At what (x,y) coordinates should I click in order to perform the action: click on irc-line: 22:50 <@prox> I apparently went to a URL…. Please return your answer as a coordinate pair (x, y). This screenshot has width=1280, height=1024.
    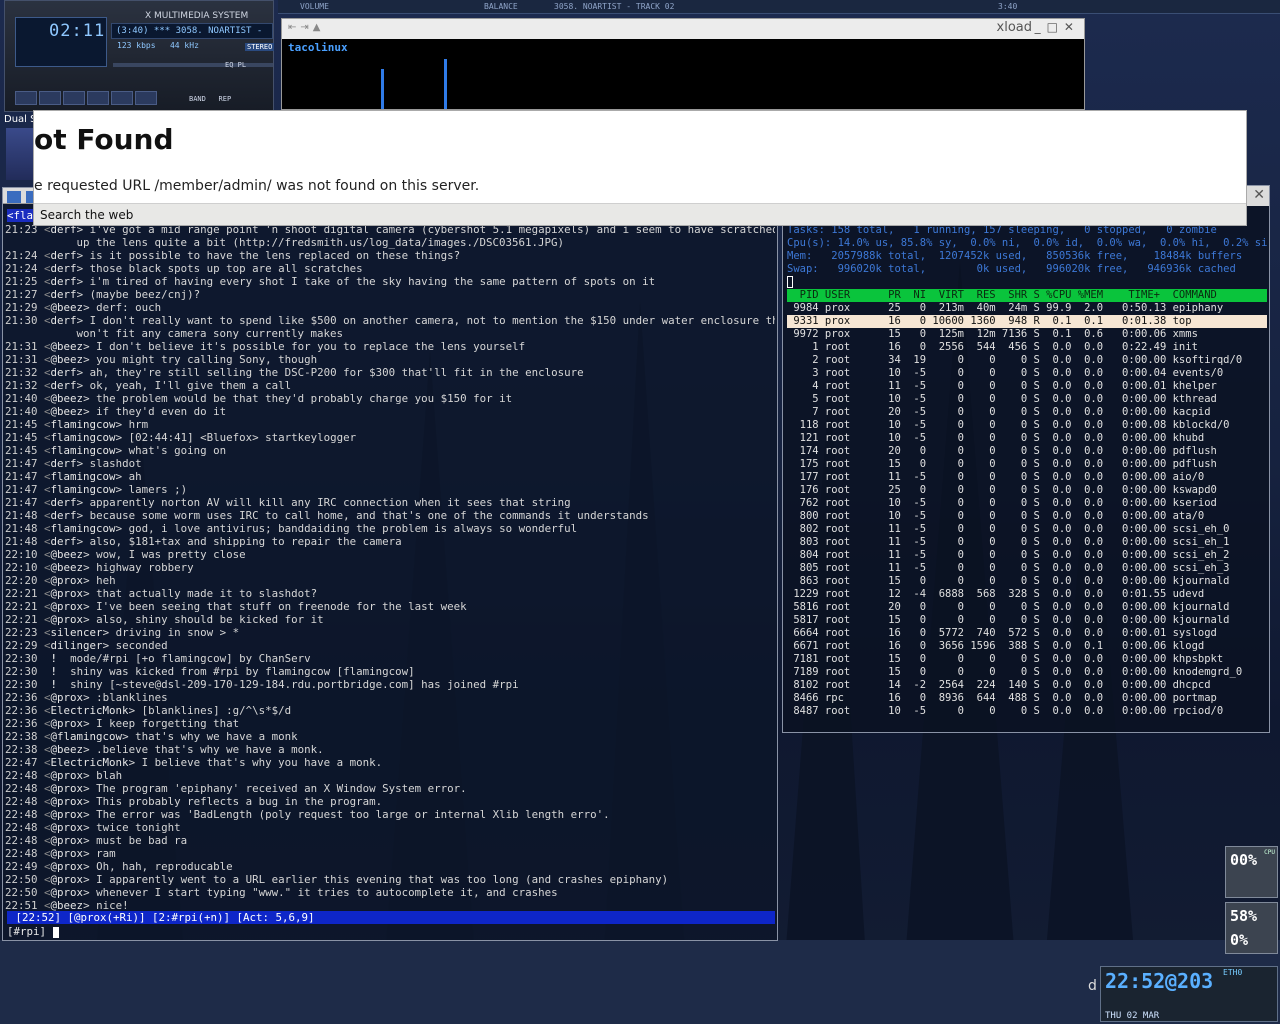
    Looking at the image, I should click on (390, 879).